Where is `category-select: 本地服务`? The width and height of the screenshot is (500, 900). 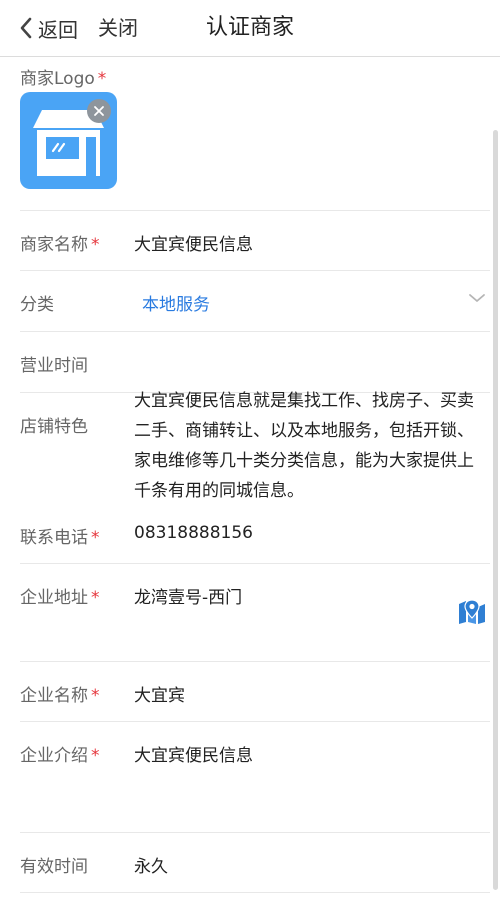
category-select: 本地服务 is located at coordinates (176, 302).